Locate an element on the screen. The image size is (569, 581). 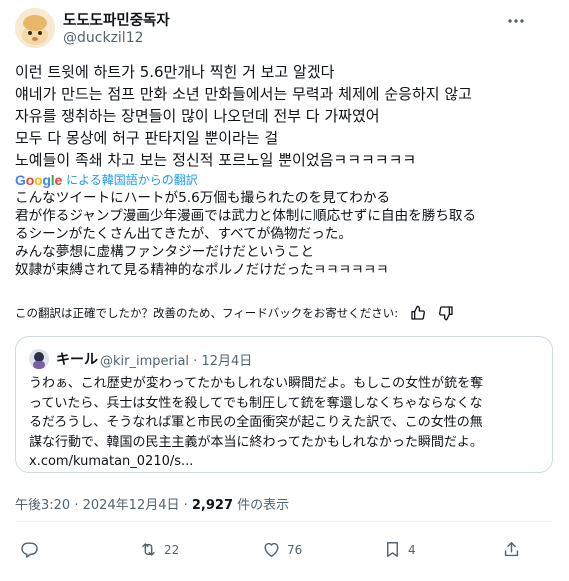
quote-text-line: うわぁ、これ歴史が変わってたかもしれない瞬間だよ。もしこの女性が銃を奪 is located at coordinates (256, 383).